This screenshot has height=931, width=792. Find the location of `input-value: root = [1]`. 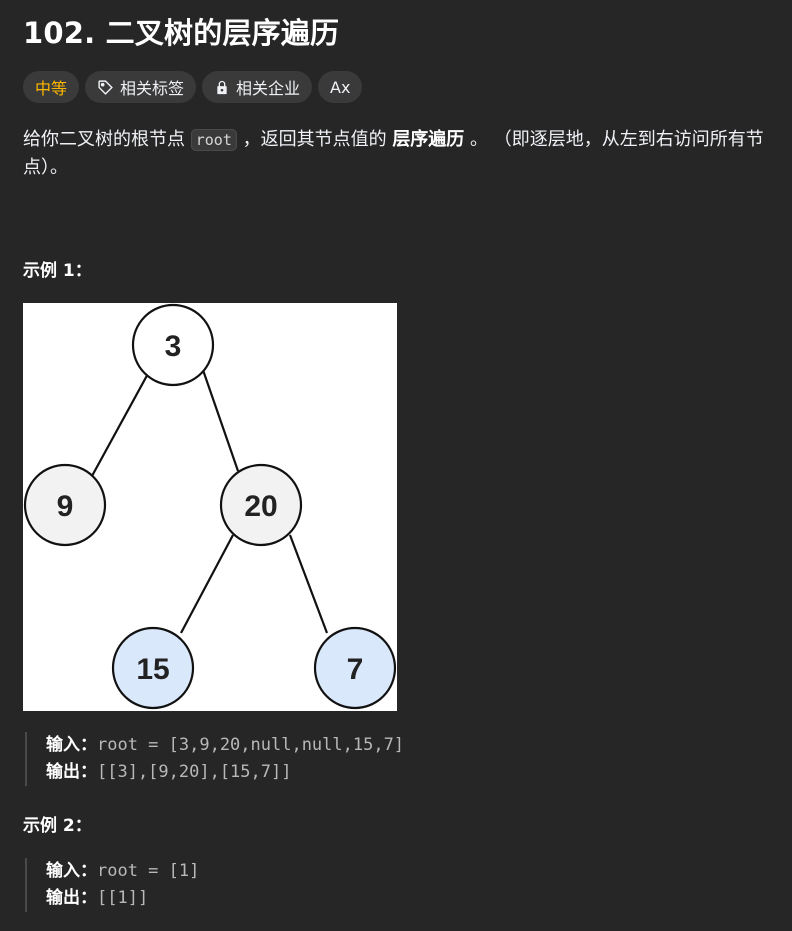

input-value: root = [1] is located at coordinates (148, 871).